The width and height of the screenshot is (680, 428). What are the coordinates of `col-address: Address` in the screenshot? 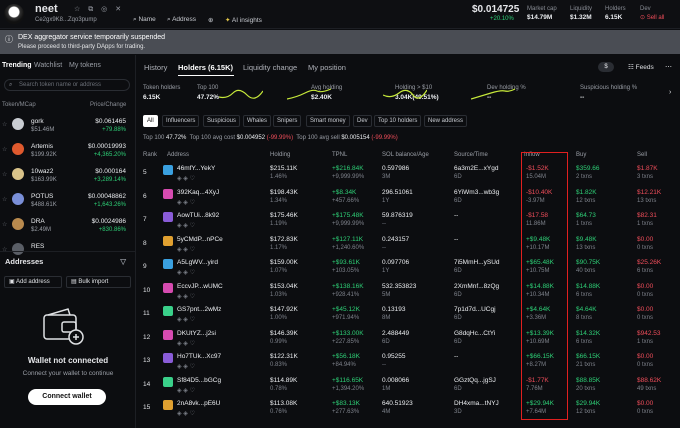 It's located at (178, 155).